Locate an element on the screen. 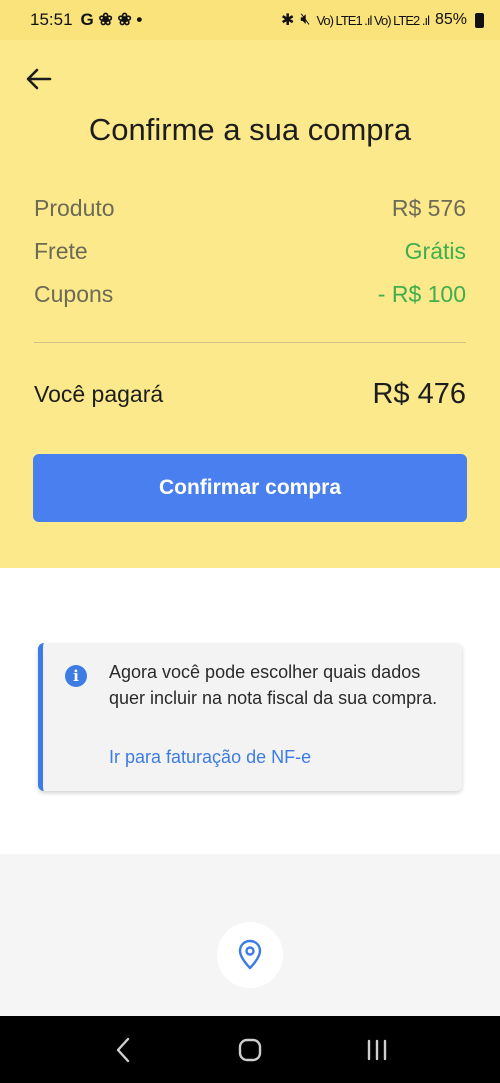 The width and height of the screenshot is (500, 1083). total-label: Você pagará is located at coordinates (99, 394).